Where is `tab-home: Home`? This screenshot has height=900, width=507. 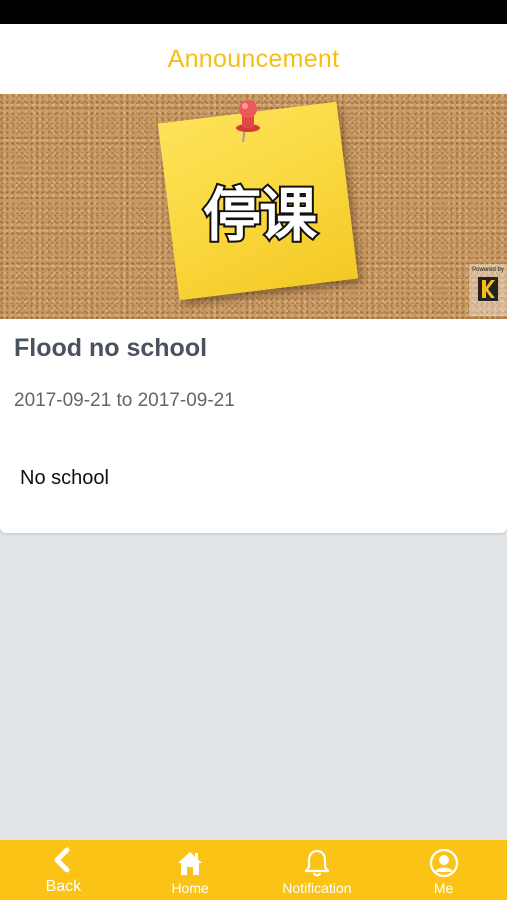 tab-home: Home is located at coordinates (190, 870).